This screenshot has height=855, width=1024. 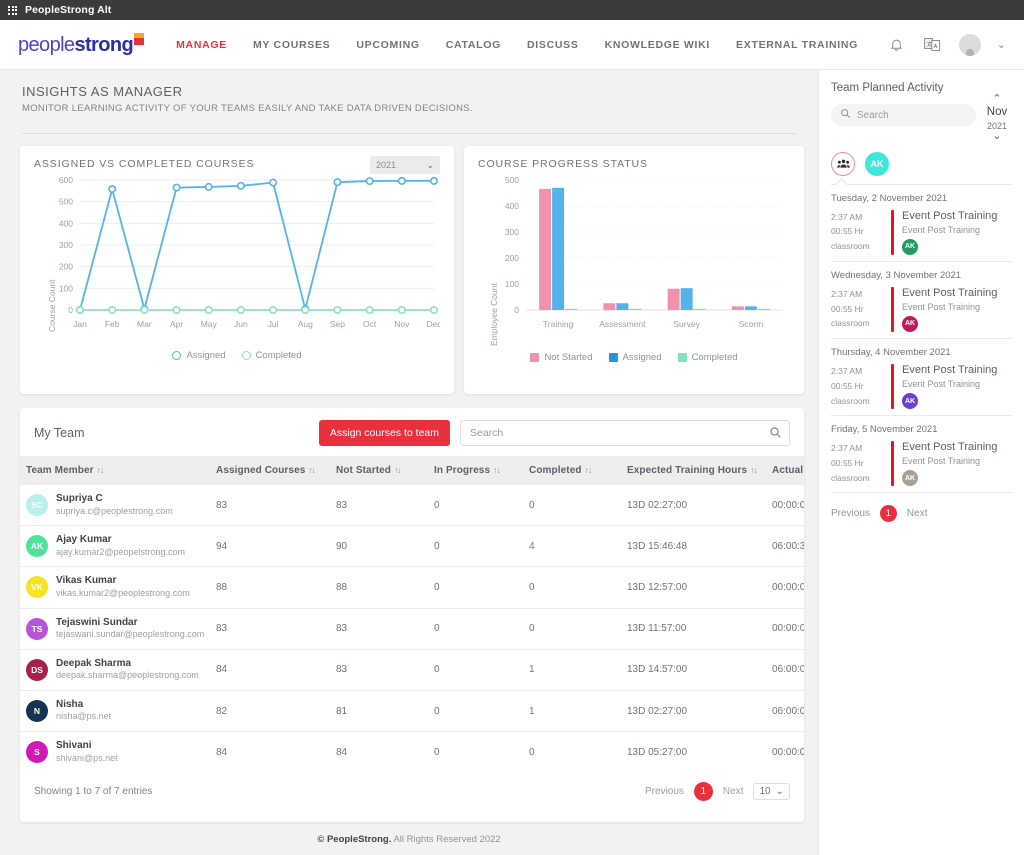 I want to click on sidebar-previous-button: Previous, so click(x=850, y=513).